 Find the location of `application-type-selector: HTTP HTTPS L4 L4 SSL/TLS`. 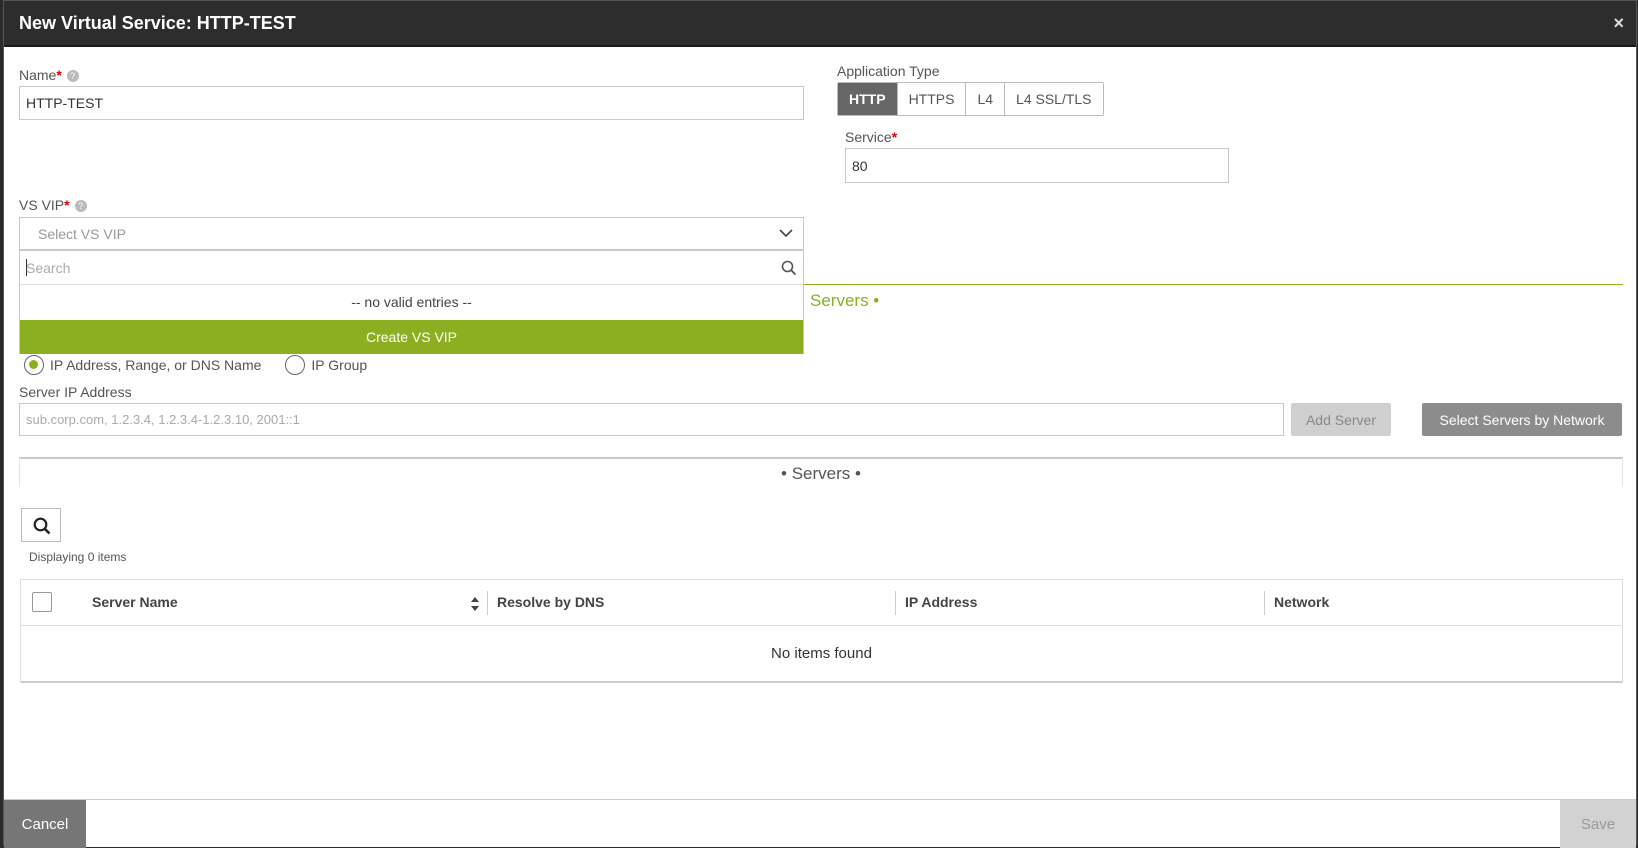

application-type-selector: HTTP HTTPS L4 L4 SSL/TLS is located at coordinates (970, 99).